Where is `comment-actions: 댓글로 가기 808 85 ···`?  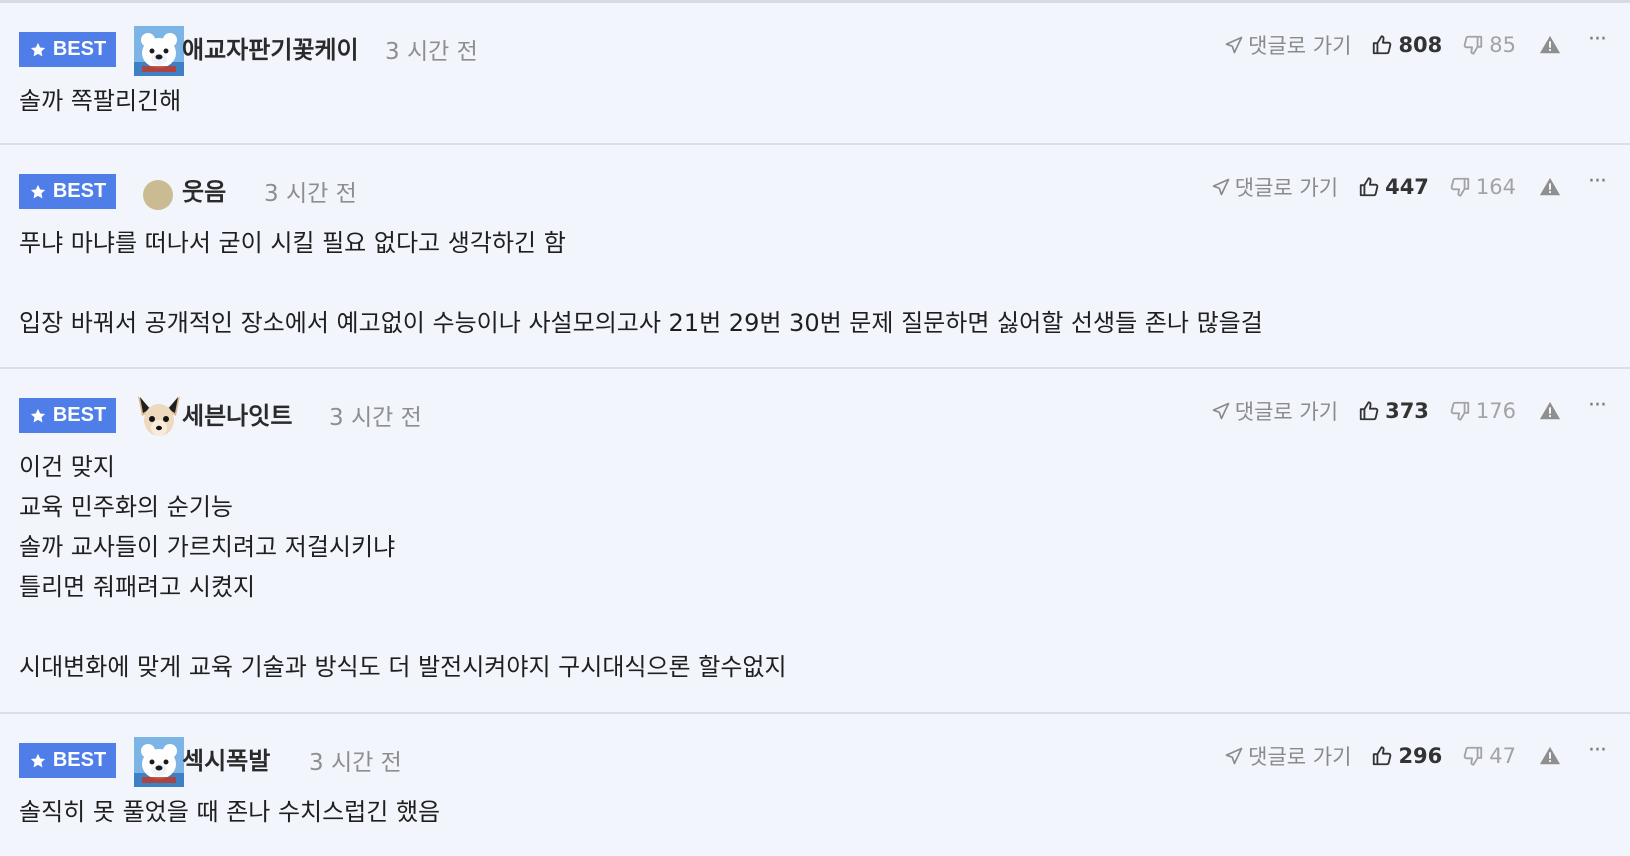 comment-actions: 댓글로 가기 808 85 ··· is located at coordinates (1415, 45).